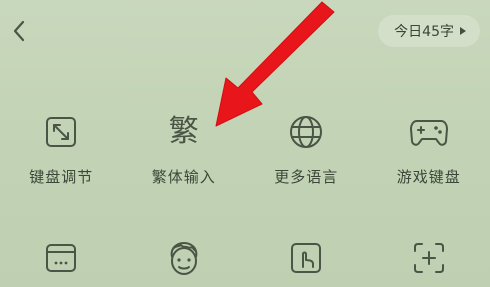  I want to click on traditional-char-icon: 繁, so click(184, 132).